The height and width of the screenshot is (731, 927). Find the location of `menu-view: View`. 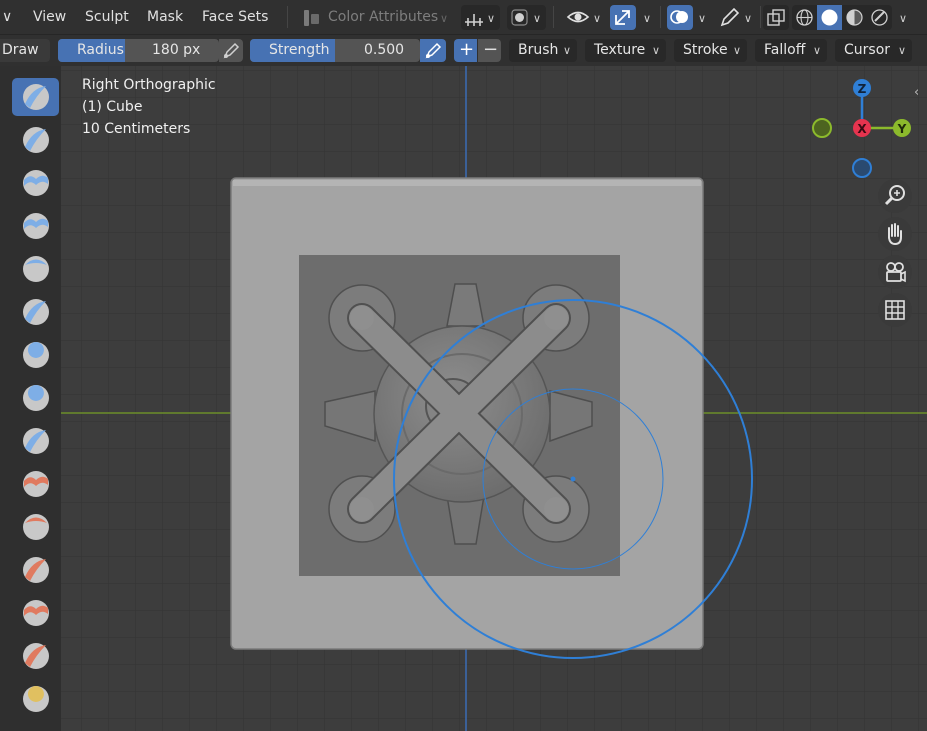

menu-view: View is located at coordinates (49, 17).